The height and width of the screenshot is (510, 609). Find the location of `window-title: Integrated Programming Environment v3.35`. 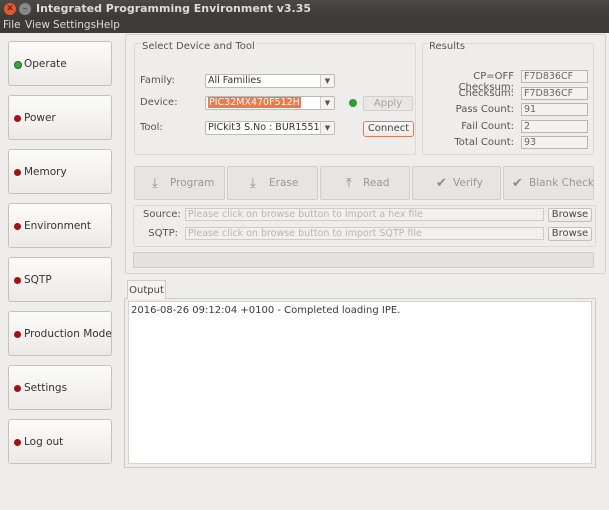

window-title: Integrated Programming Environment v3.35 is located at coordinates (174, 8).